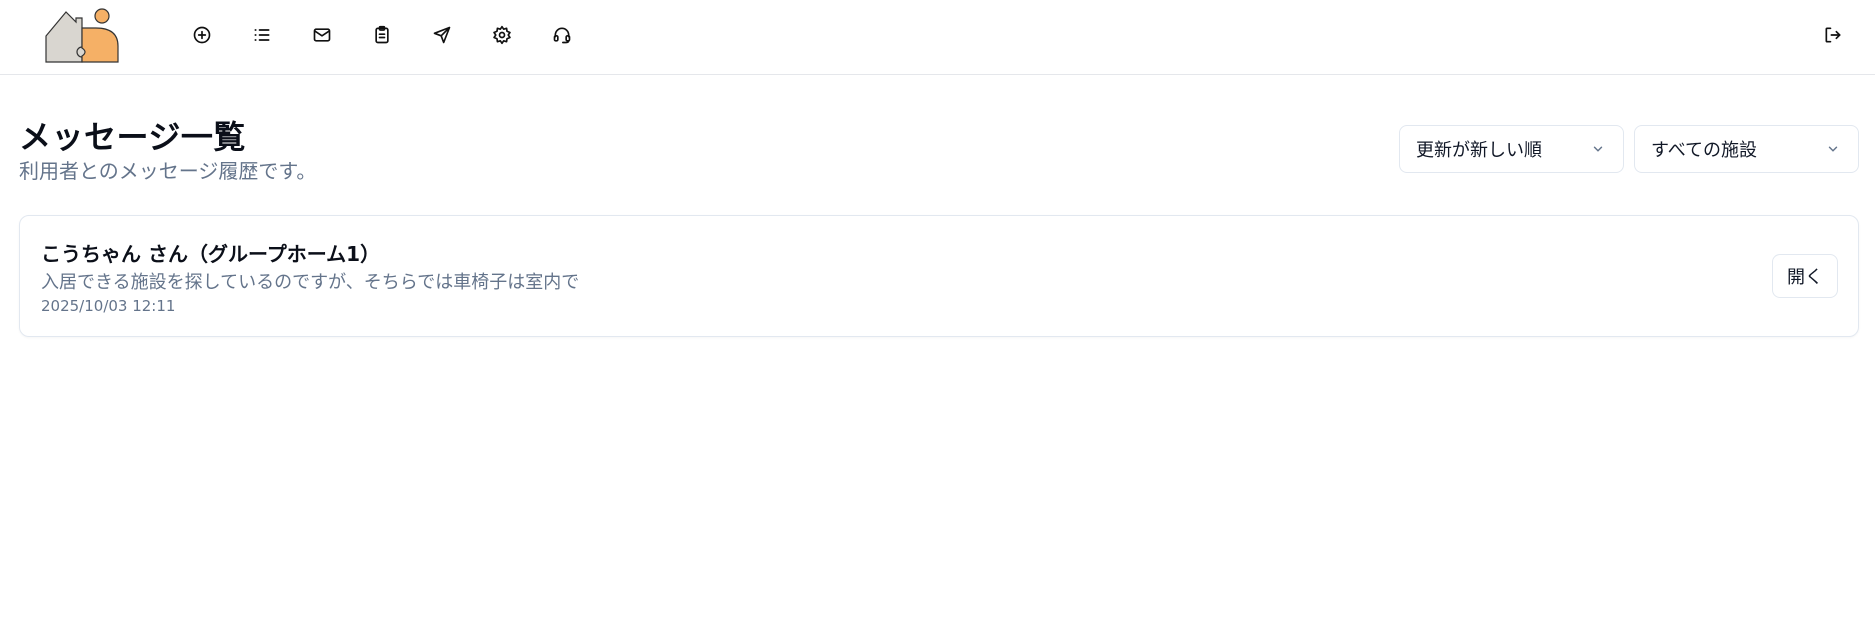 This screenshot has width=1875, height=634. I want to click on list-button, so click(262, 35).